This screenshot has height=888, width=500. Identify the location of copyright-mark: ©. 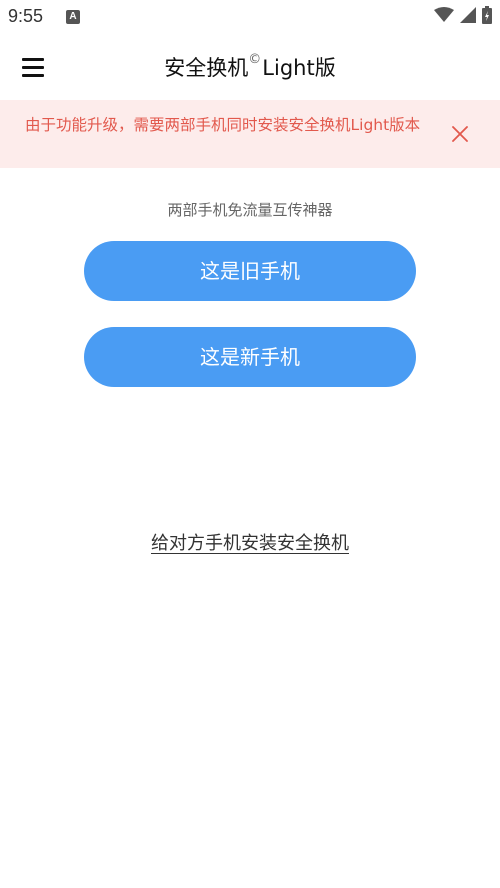
(255, 59).